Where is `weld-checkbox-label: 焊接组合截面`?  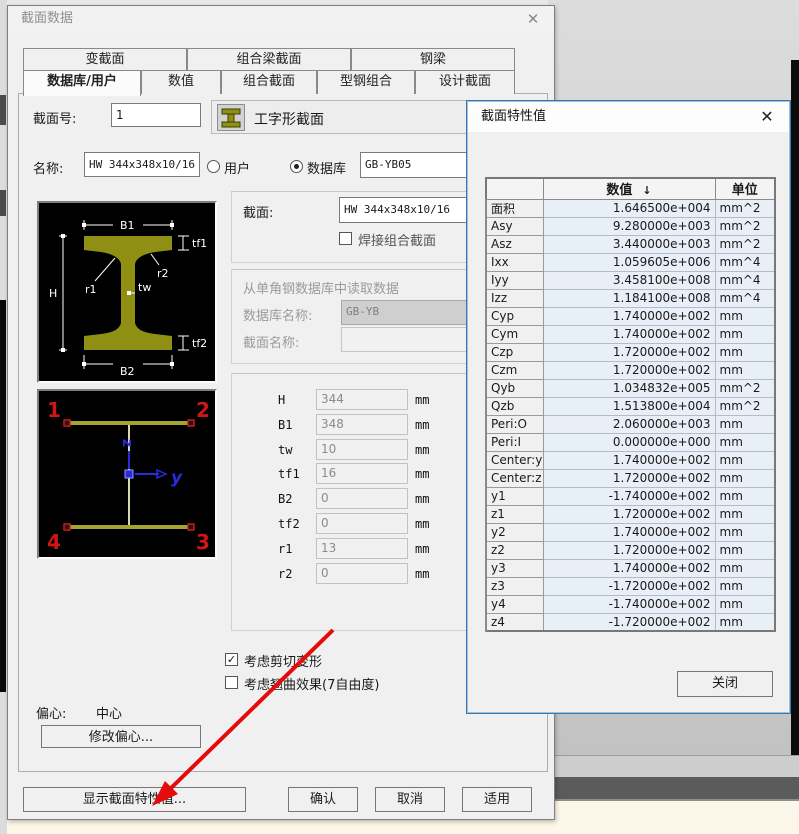 weld-checkbox-label: 焊接组合截面 is located at coordinates (397, 241).